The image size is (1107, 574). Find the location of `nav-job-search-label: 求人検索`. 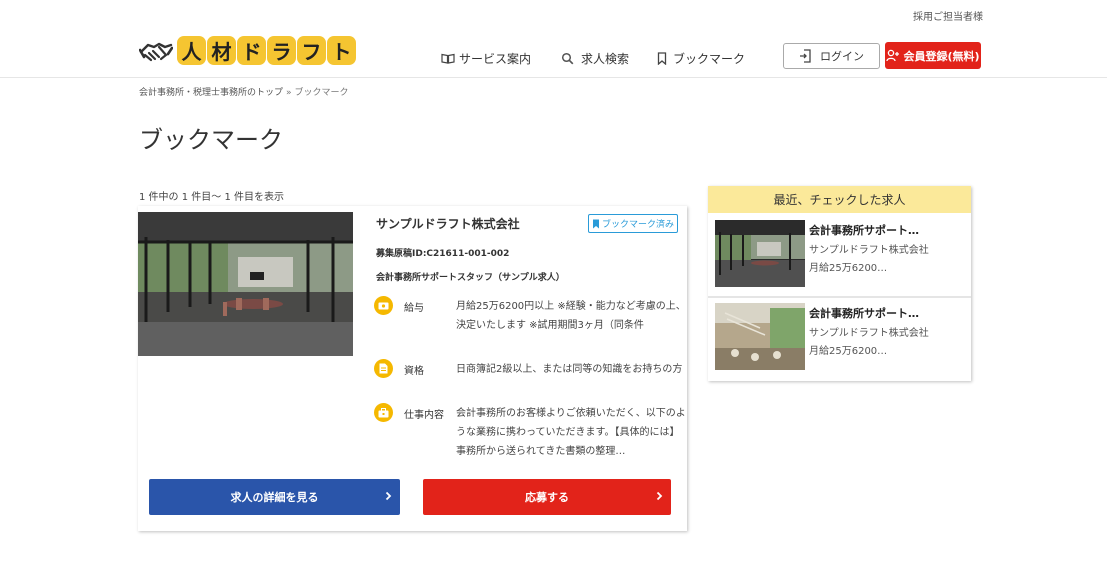

nav-job-search-label: 求人検索 is located at coordinates (605, 59).